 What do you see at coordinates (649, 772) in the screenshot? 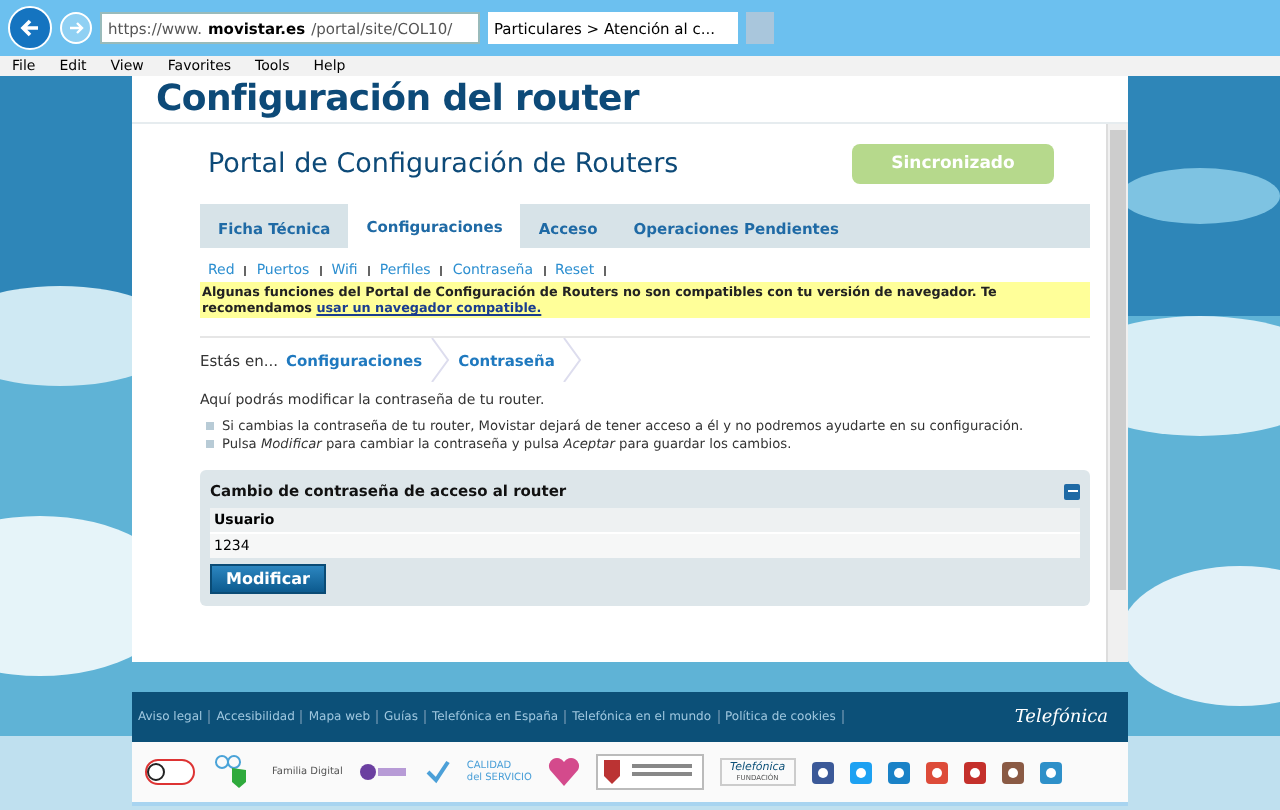
I see `crest-badge-icon` at bounding box center [649, 772].